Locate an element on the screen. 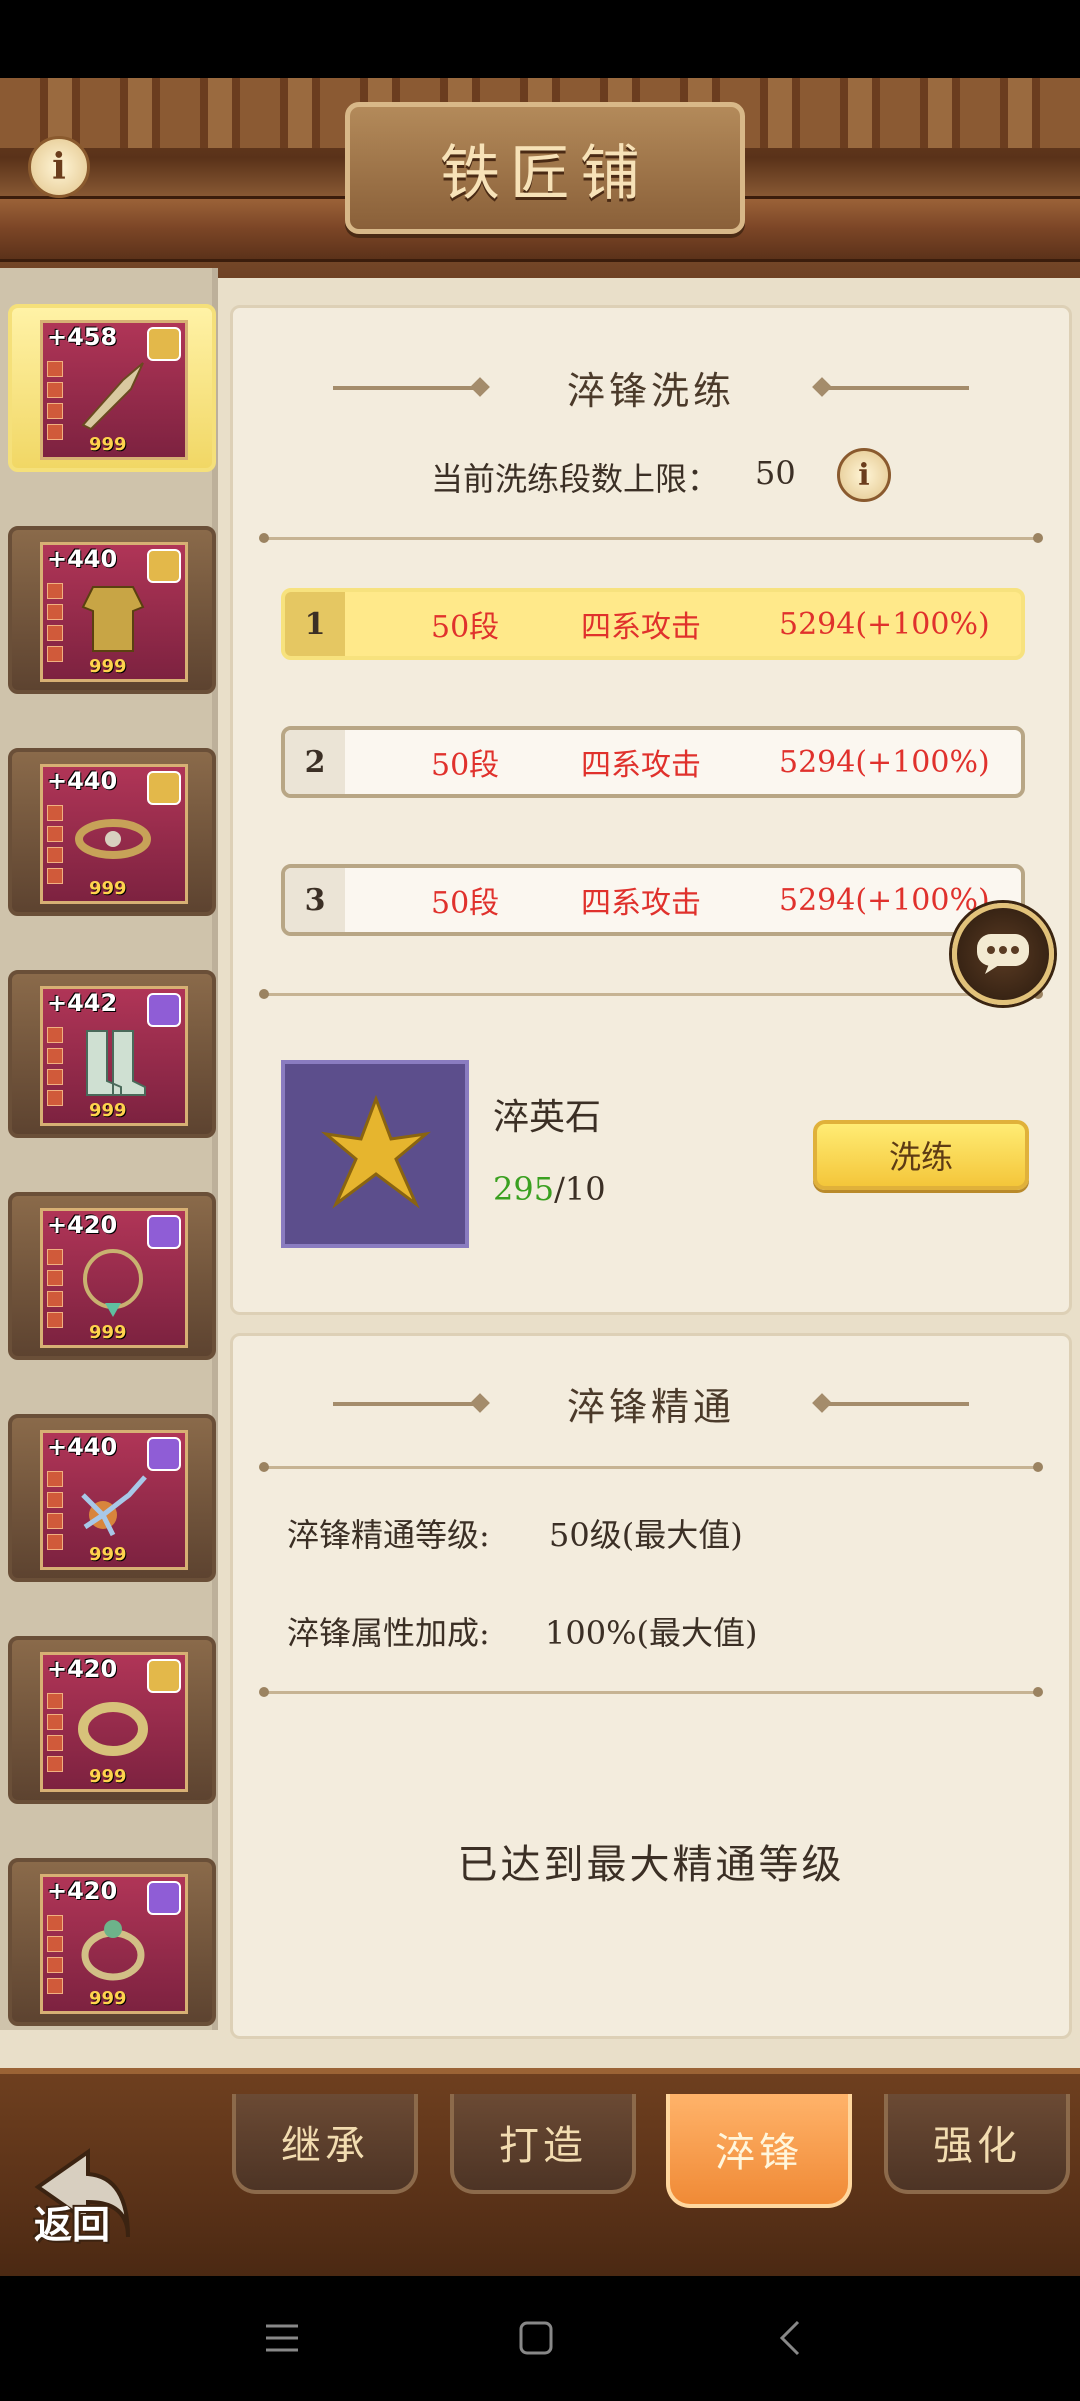 Image resolution: width=1080 pixels, height=2401 pixels. necklace-icon is located at coordinates (113, 1283).